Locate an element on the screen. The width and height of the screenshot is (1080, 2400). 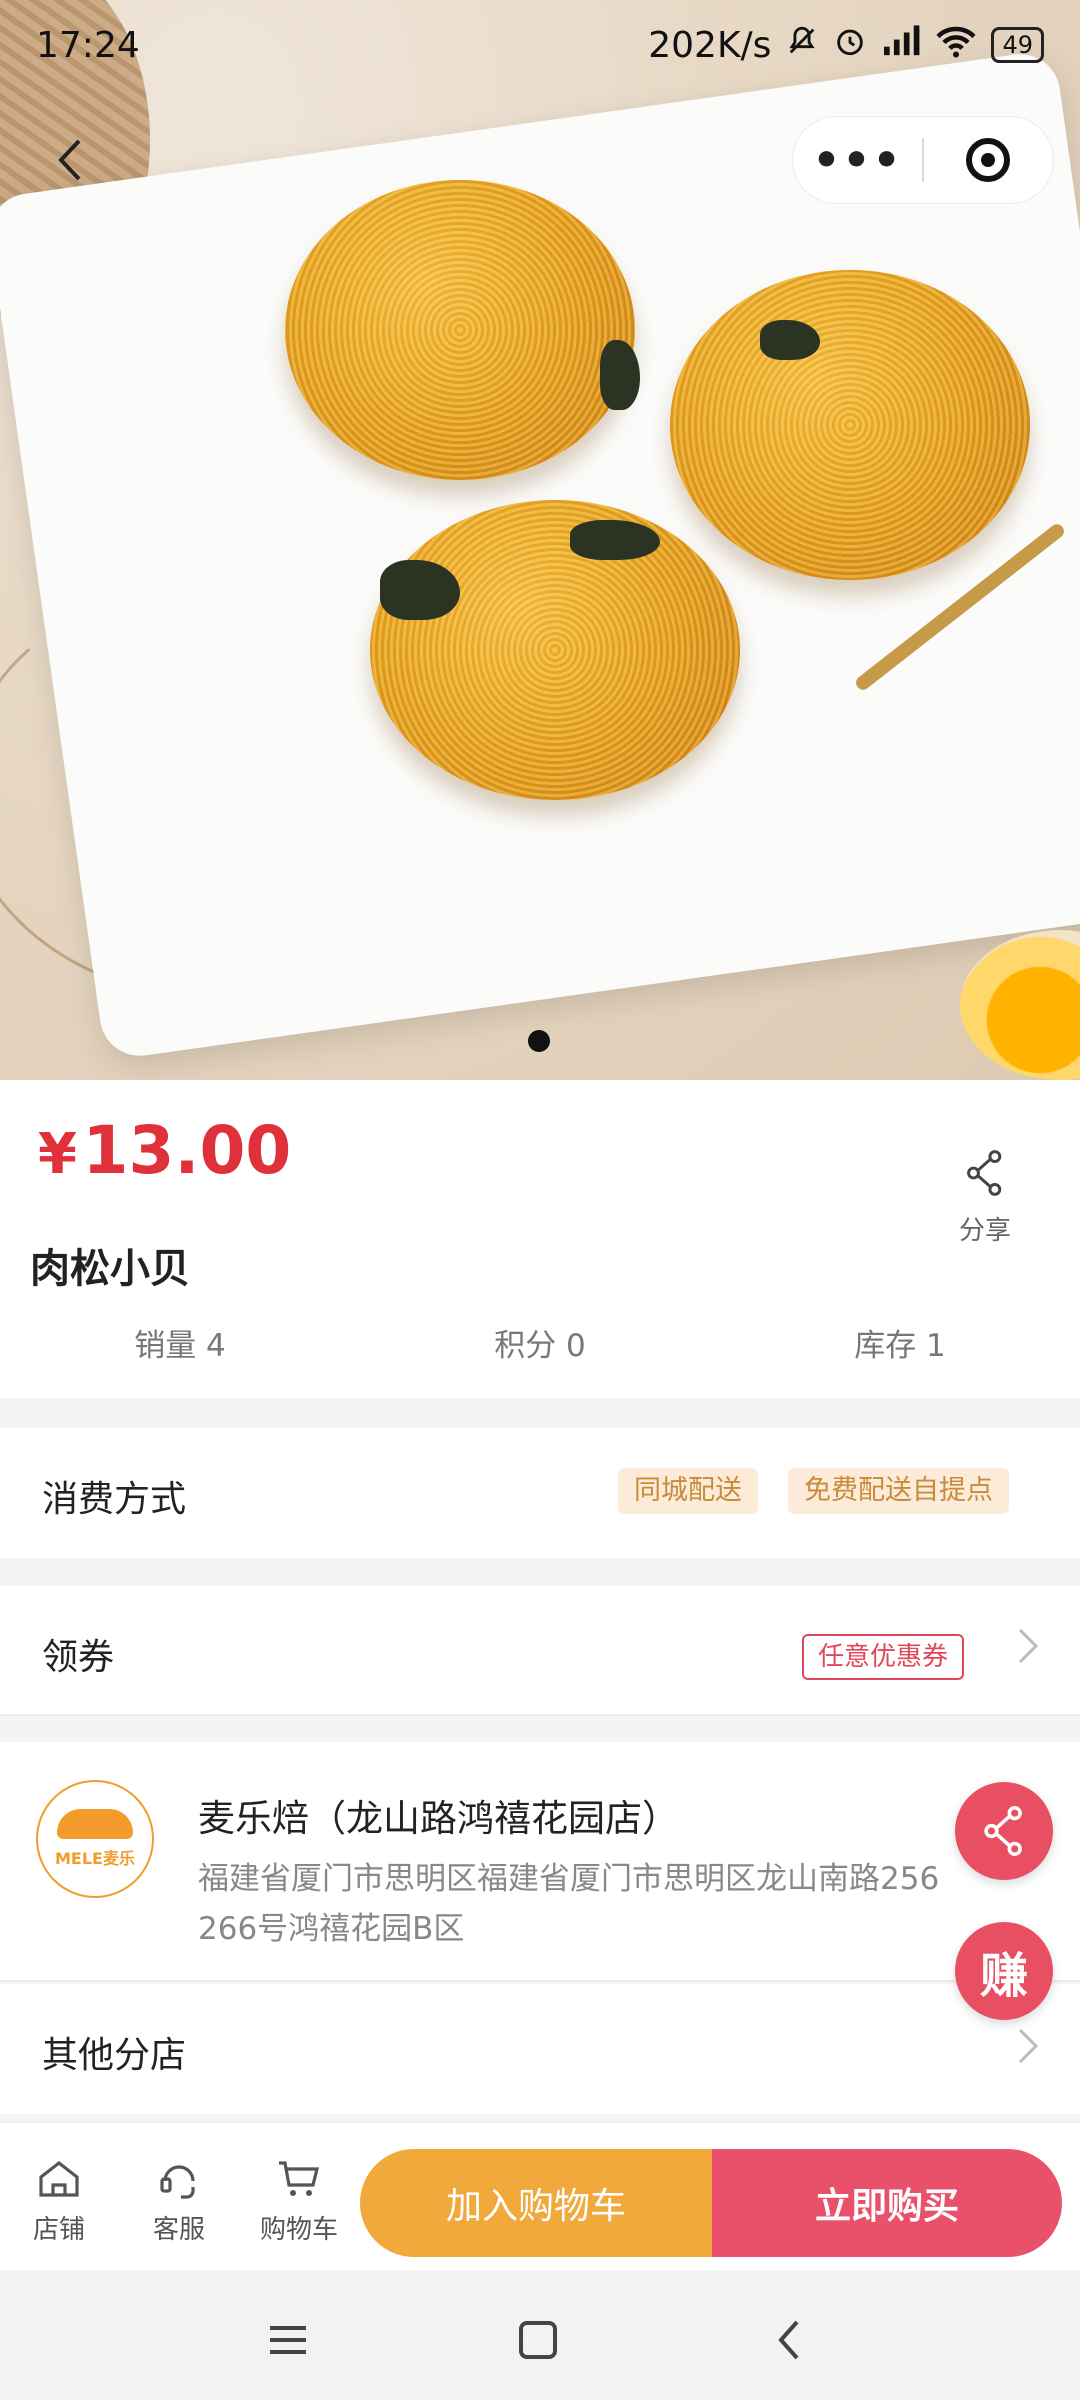
share-button: 分享 is located at coordinates (985, 1198).